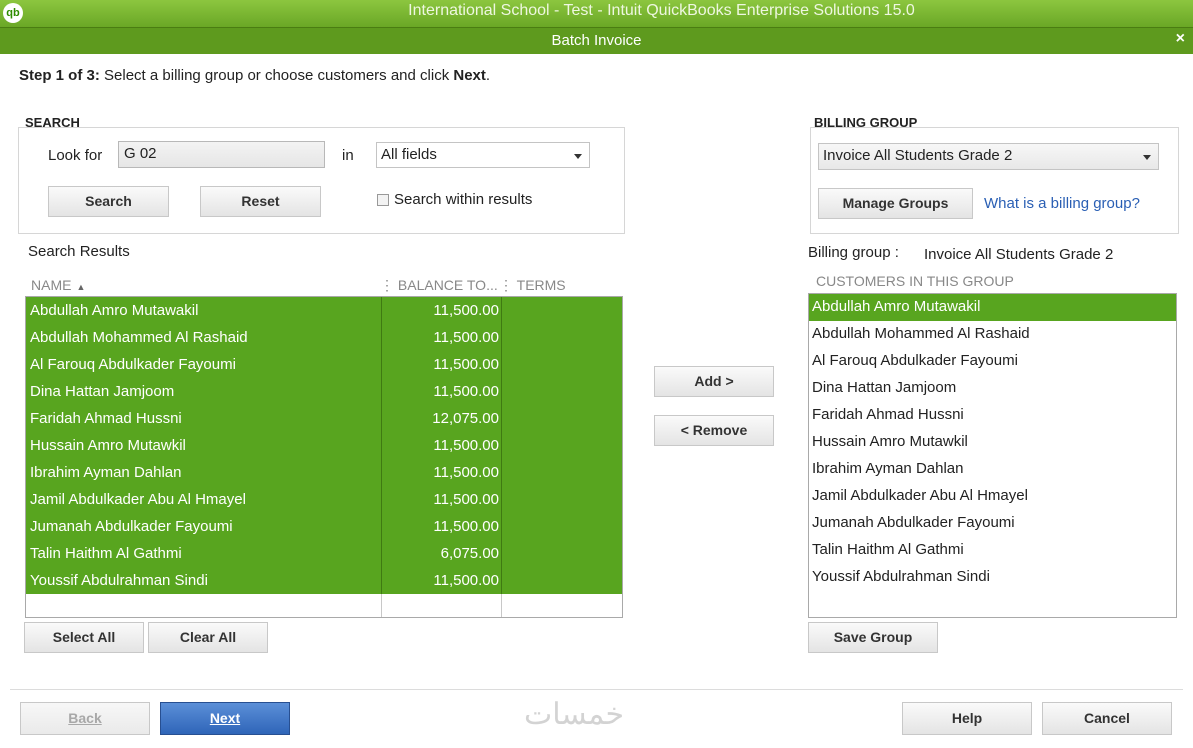 The image size is (1193, 748). I want to click on table-row: Jamil Abdulkader Abu Al Hmayel 11,500.00, so click(324, 499).